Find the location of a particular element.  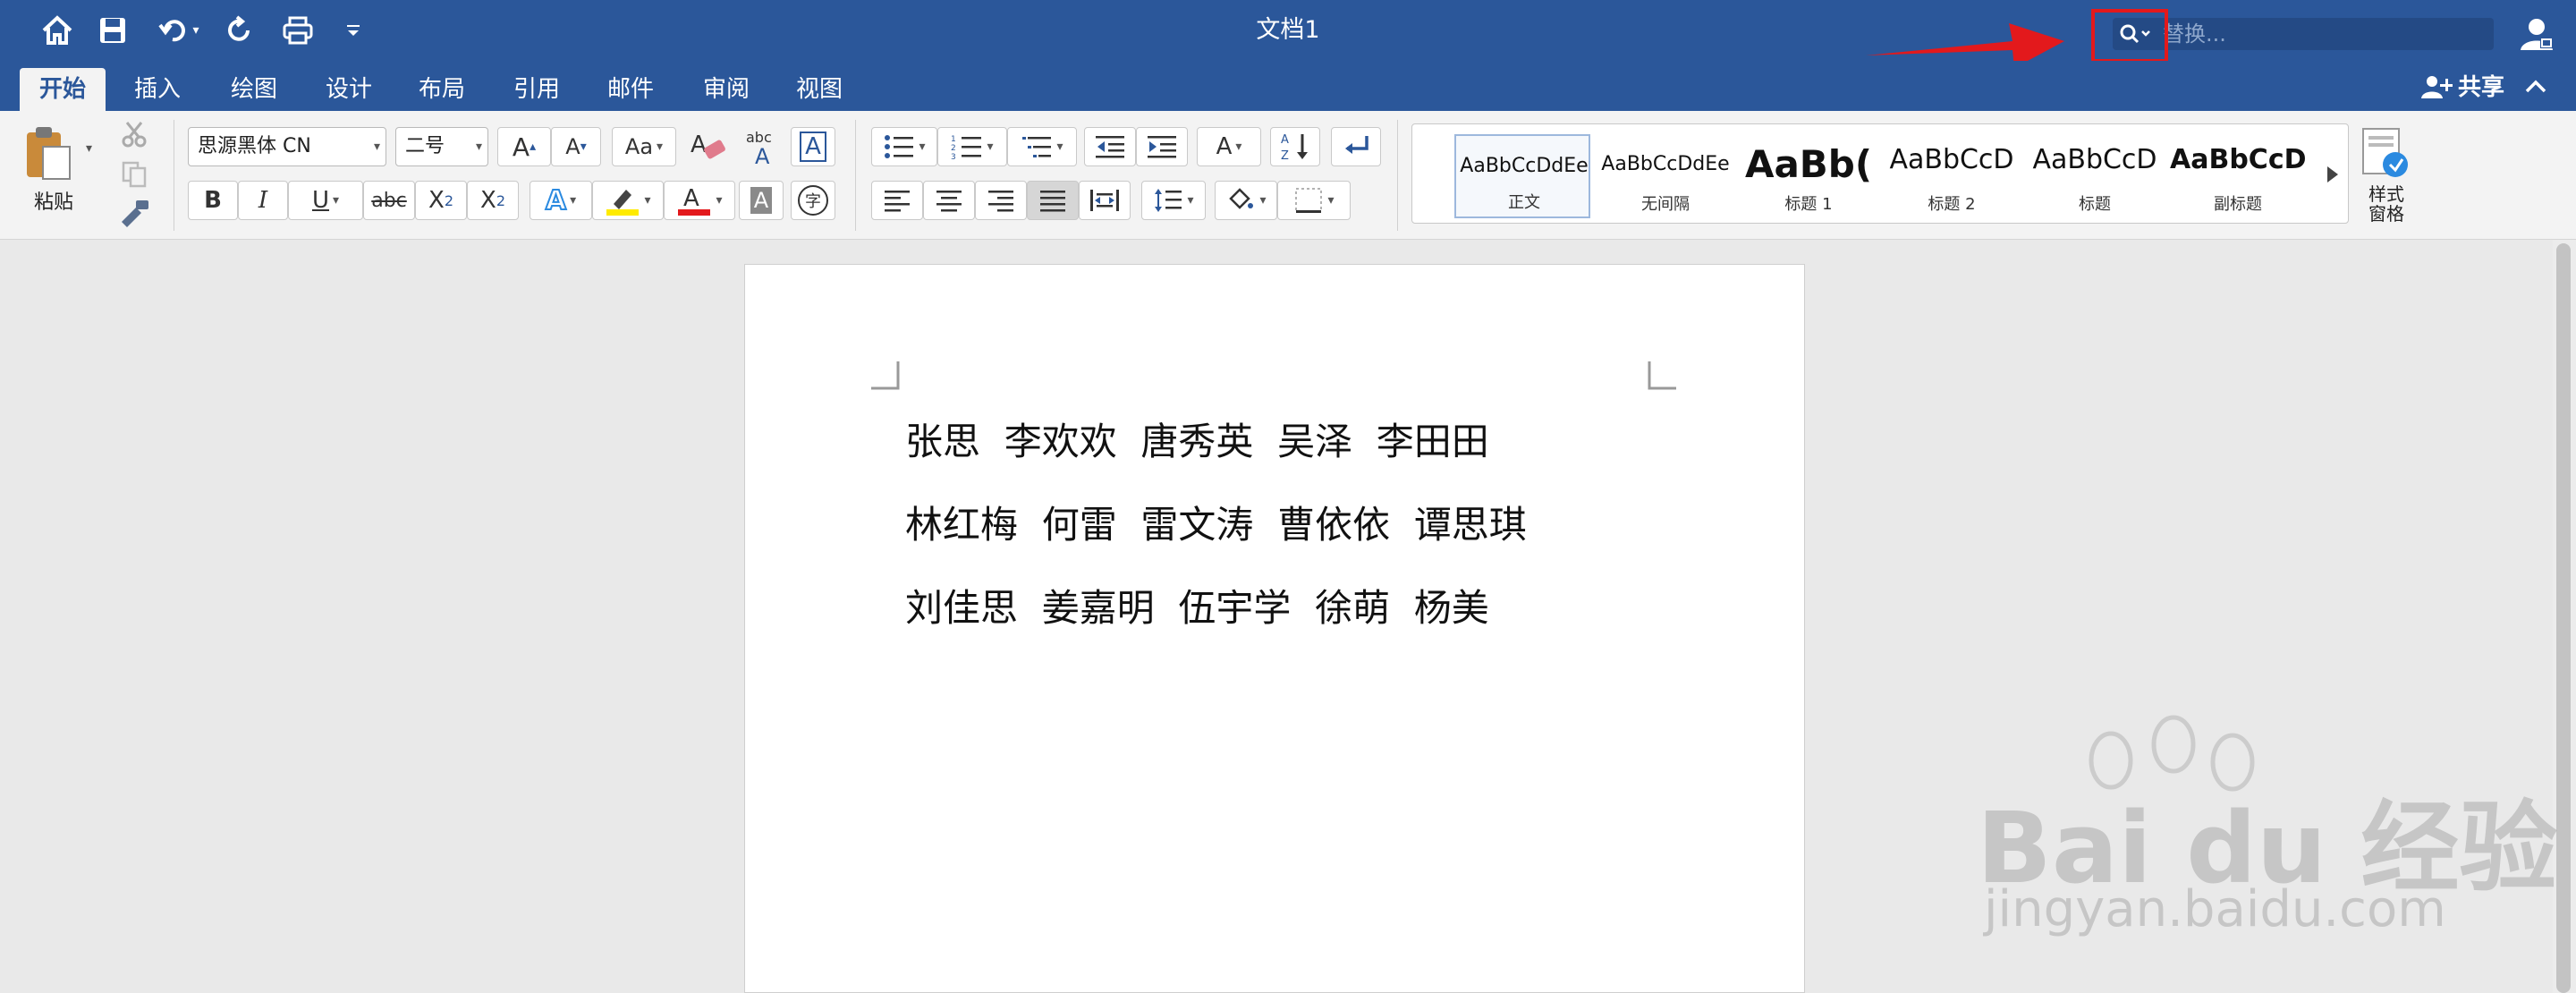

font-name-select: 思源黑体 CN ▾ is located at coordinates (287, 146).